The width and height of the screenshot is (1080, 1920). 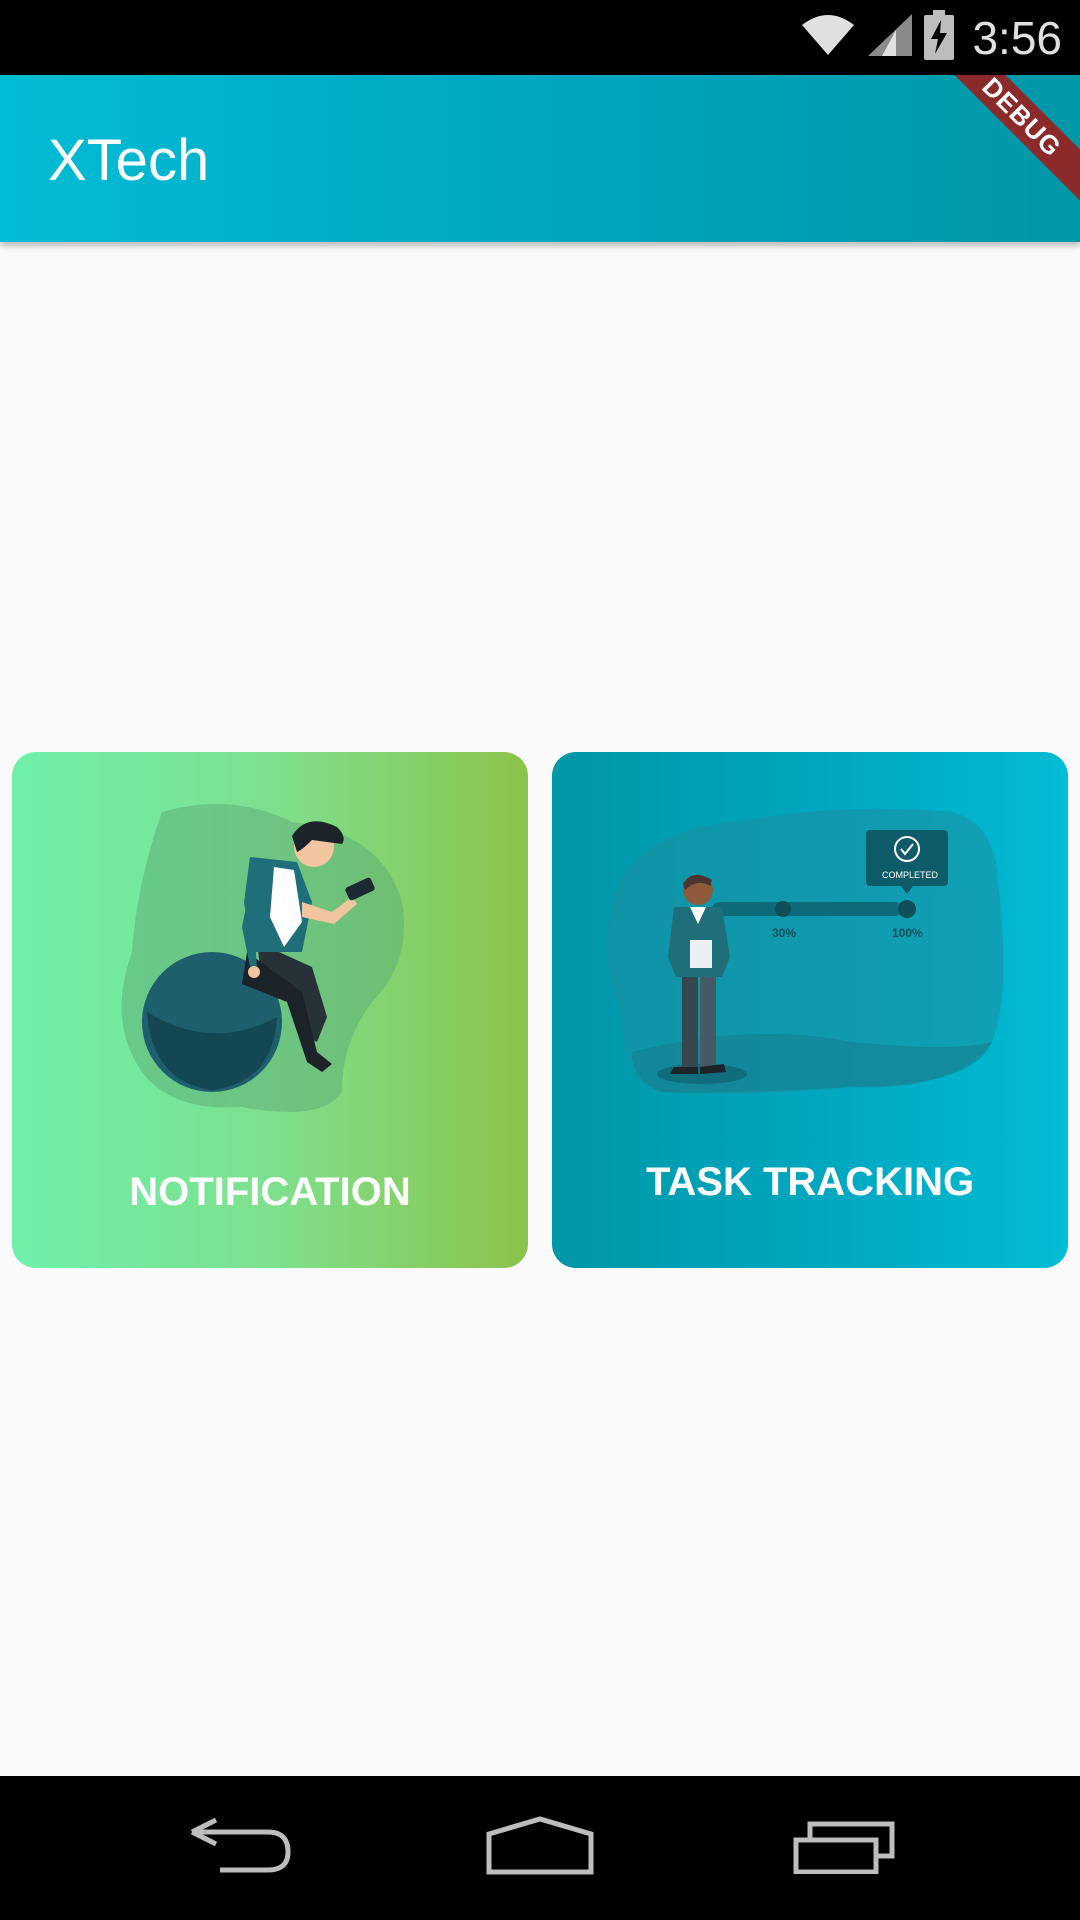 What do you see at coordinates (1002, 145) in the screenshot?
I see `debug-banner: DEBUG` at bounding box center [1002, 145].